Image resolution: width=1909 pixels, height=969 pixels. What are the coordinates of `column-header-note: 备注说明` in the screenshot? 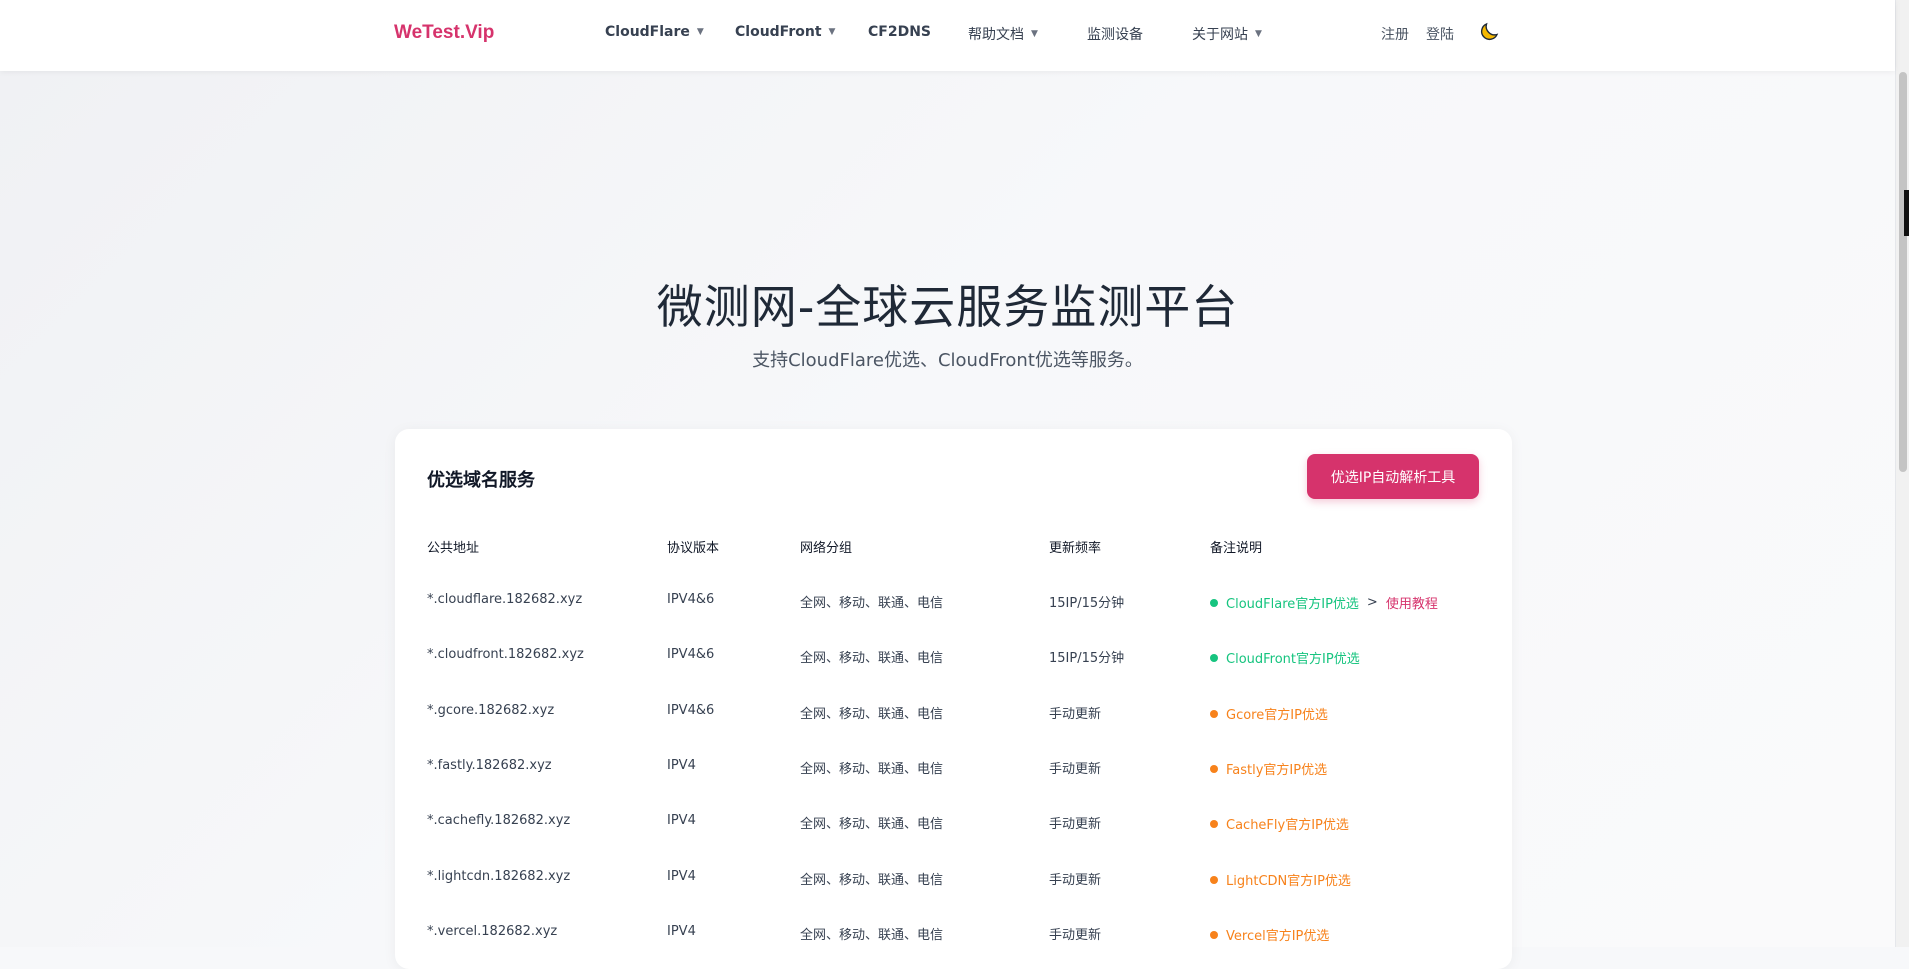 It's located at (1236, 548).